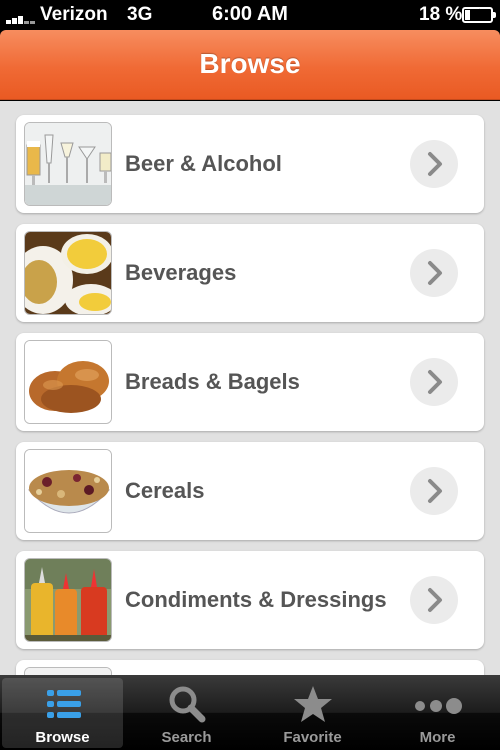 The width and height of the screenshot is (500, 750). I want to click on tab-browse: Browse, so click(62, 713).